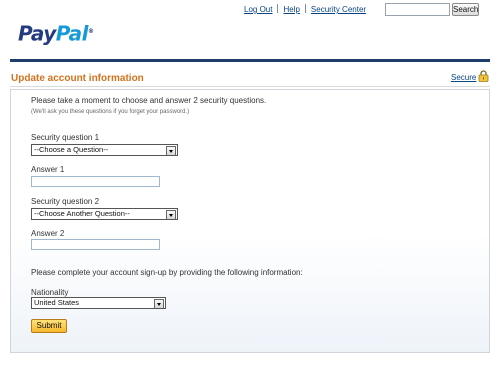 The image size is (500, 365). I want to click on header-divider, so click(250, 60).